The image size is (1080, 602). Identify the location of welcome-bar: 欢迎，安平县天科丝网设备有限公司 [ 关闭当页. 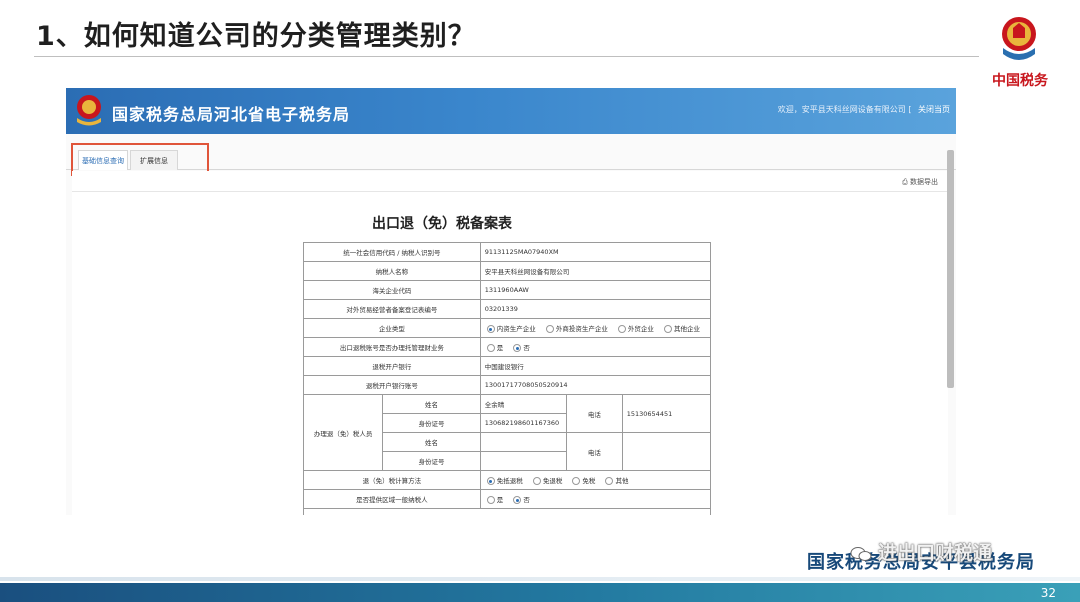
(863, 109).